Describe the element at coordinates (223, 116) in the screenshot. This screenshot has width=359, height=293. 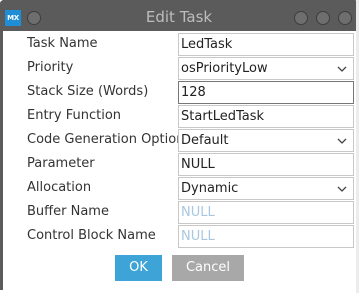
I see `entry-function-value: StartLedTask` at that location.